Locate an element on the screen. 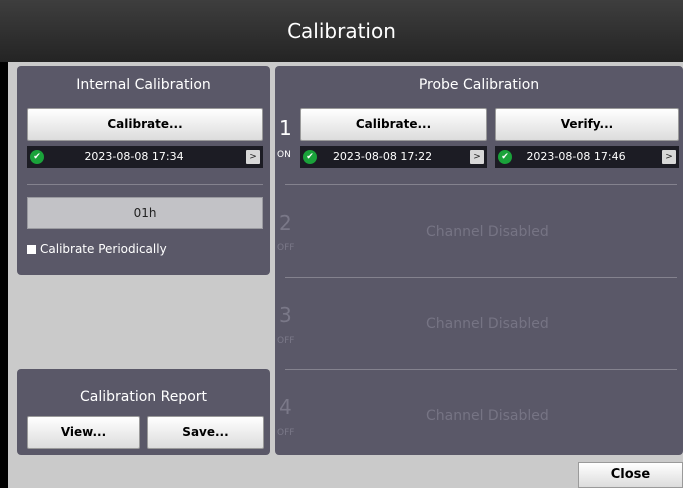  probe-calibrate-date: 2023-08-08 17:22 is located at coordinates (382, 156).